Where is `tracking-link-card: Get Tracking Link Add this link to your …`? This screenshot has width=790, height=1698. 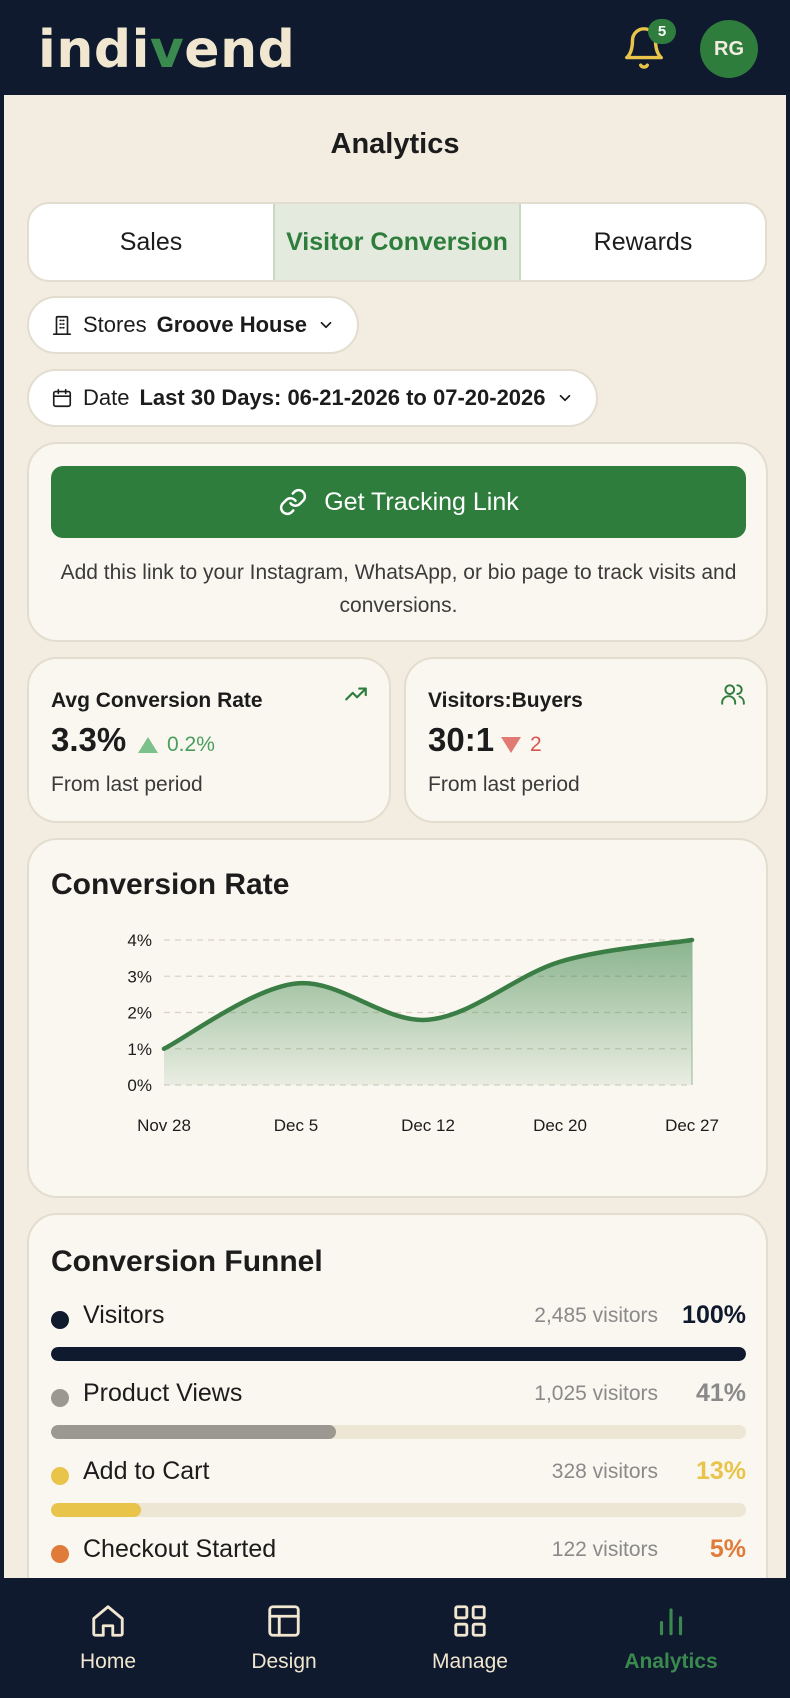
tracking-link-card: Get Tracking Link Add this link to your … is located at coordinates (397, 542).